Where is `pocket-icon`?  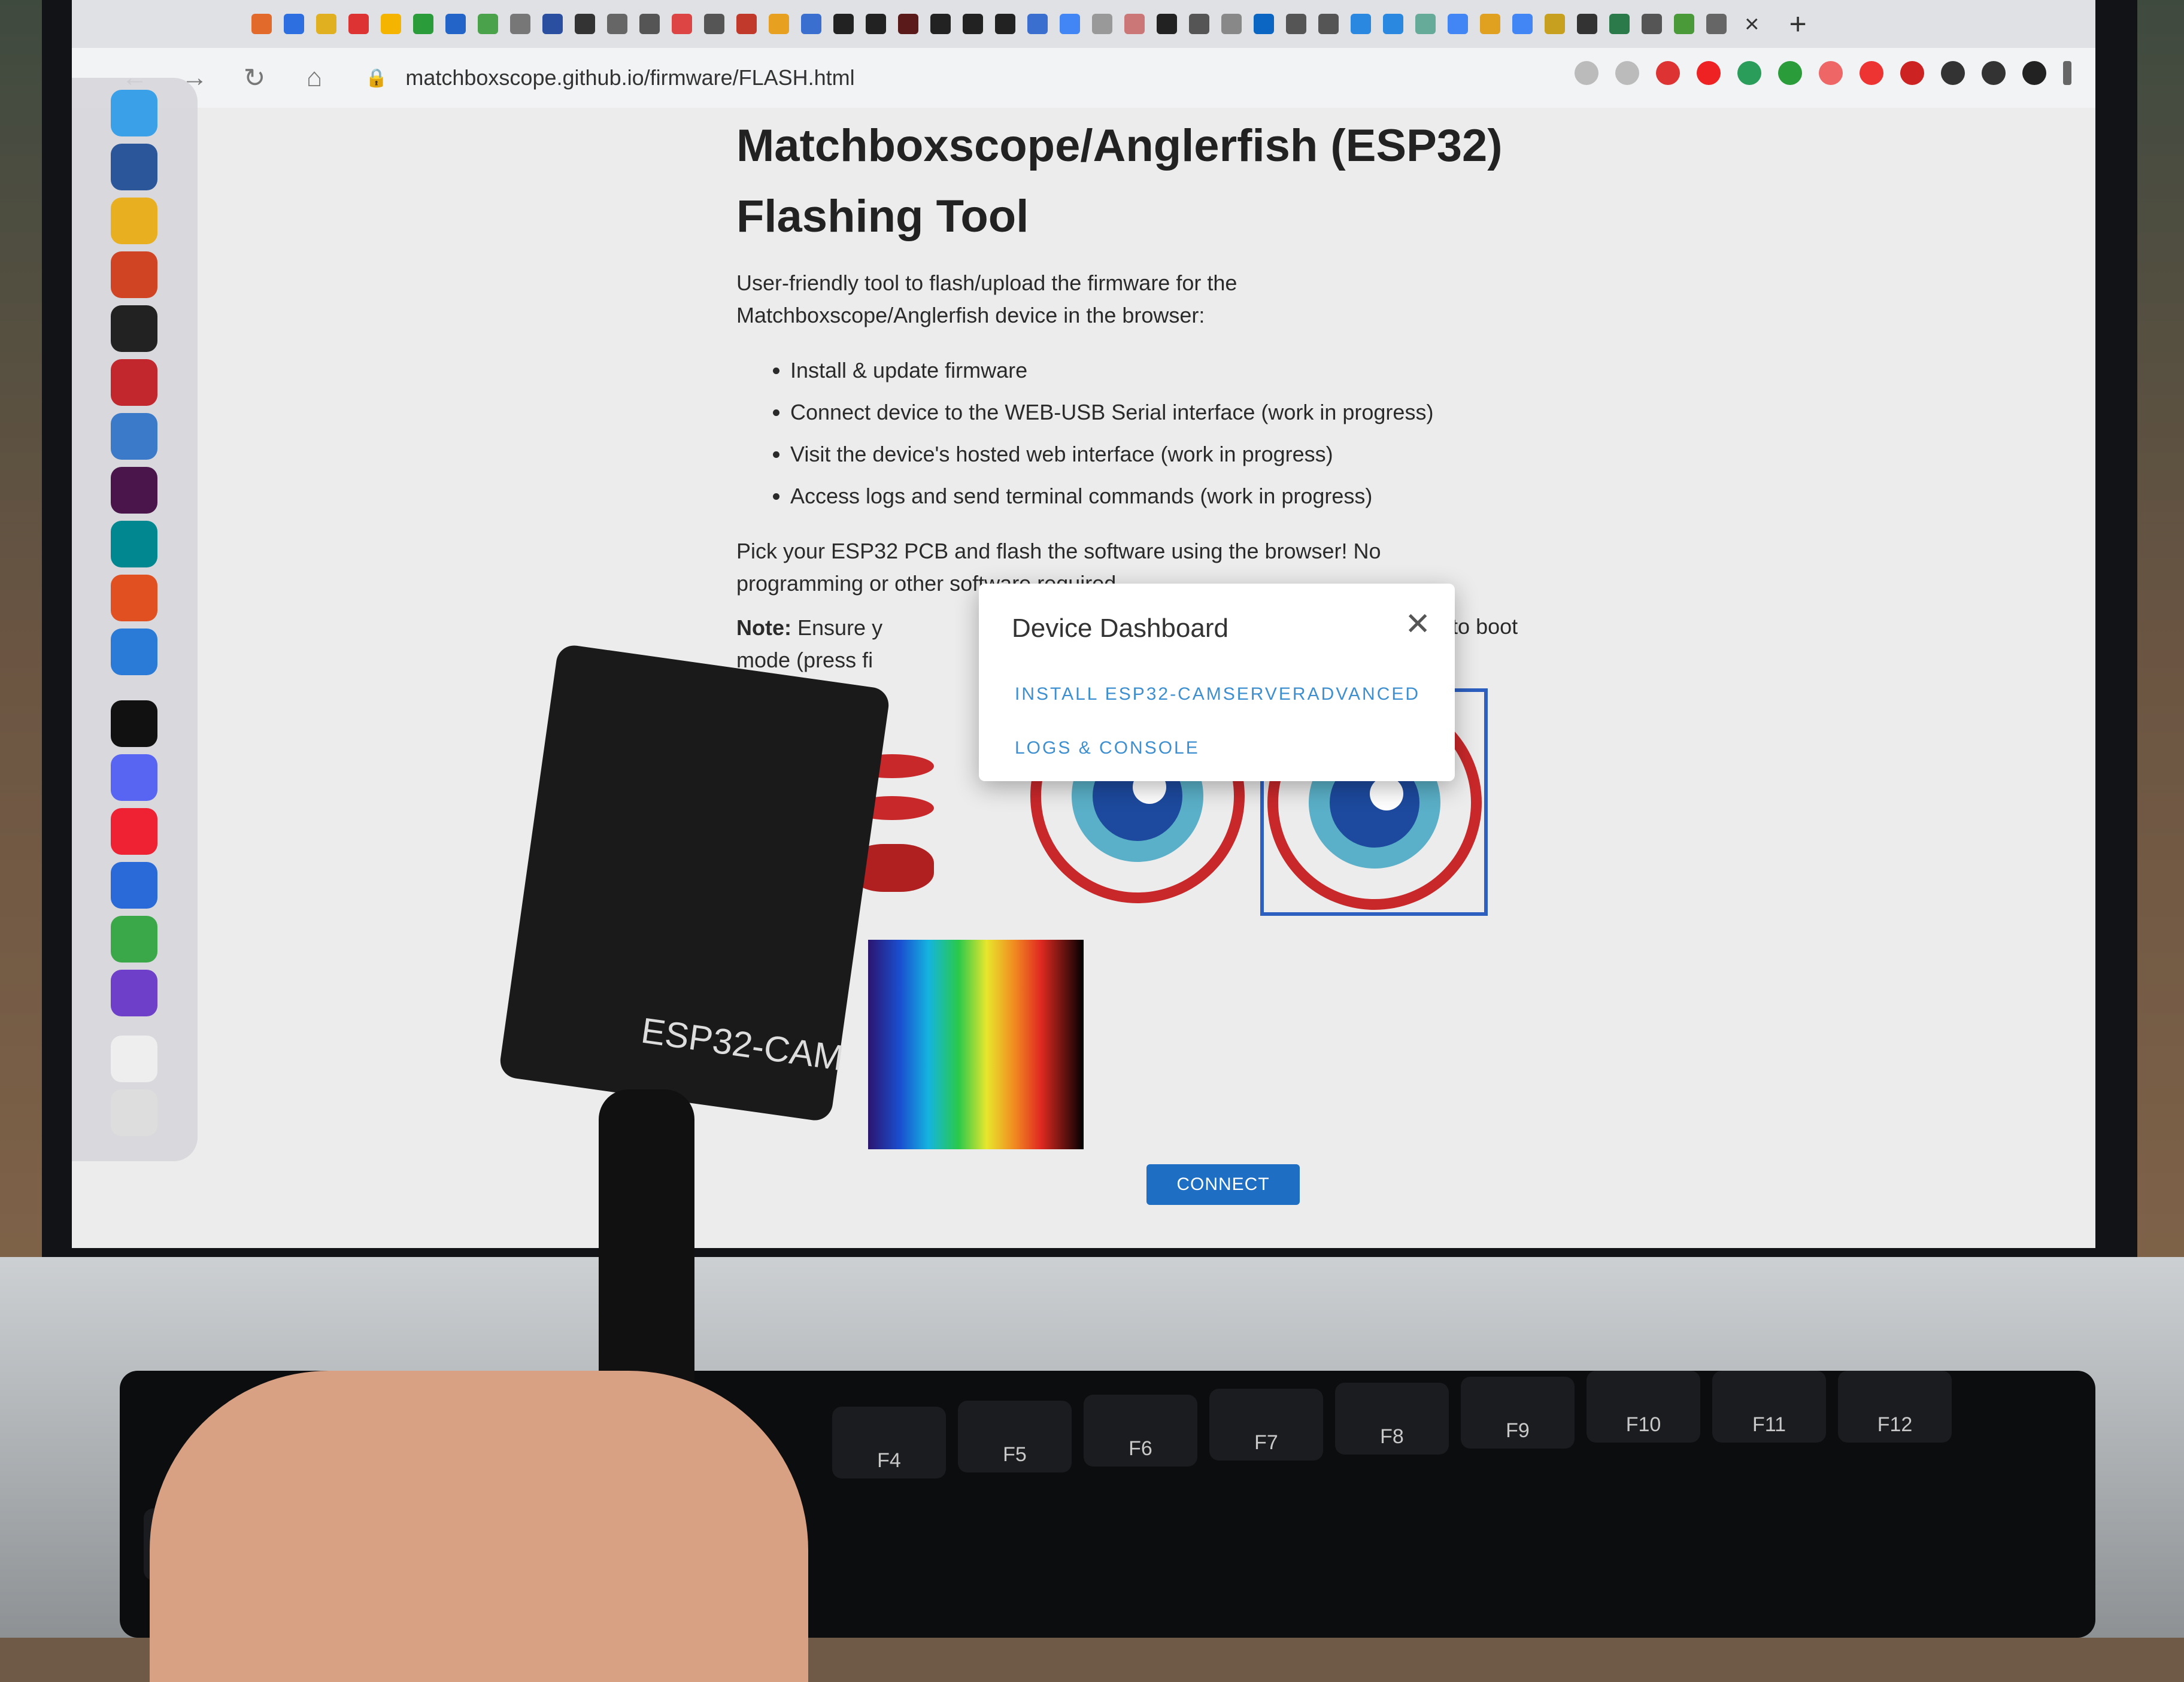
pocket-icon is located at coordinates (1872, 73).